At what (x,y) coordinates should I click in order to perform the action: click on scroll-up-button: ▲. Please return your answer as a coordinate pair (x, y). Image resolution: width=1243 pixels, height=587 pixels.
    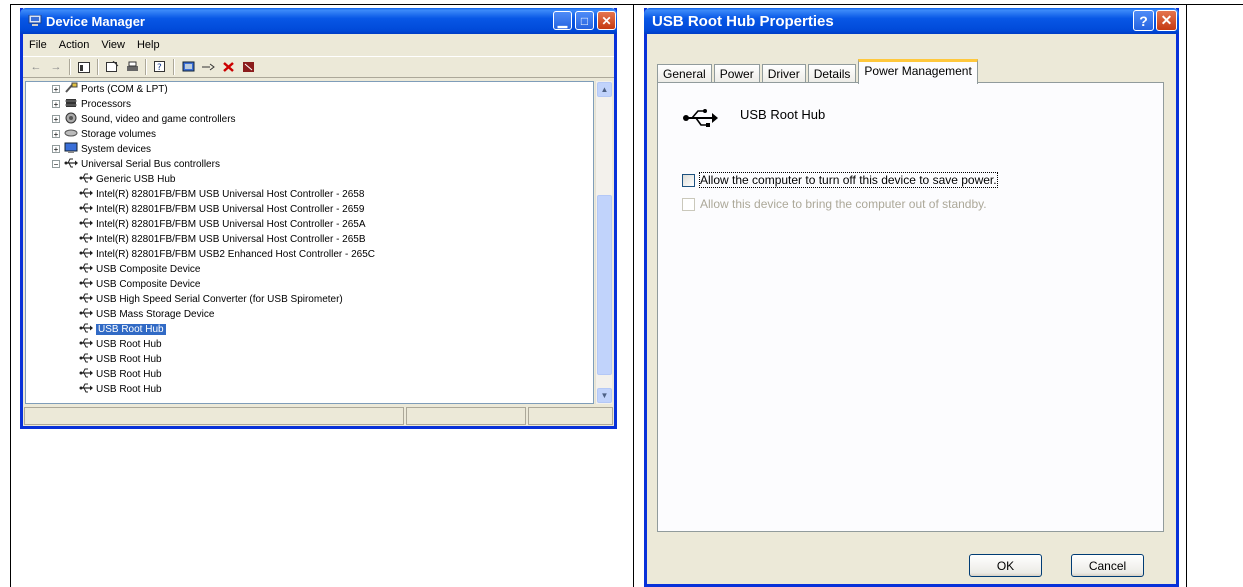
    Looking at the image, I should click on (604, 89).